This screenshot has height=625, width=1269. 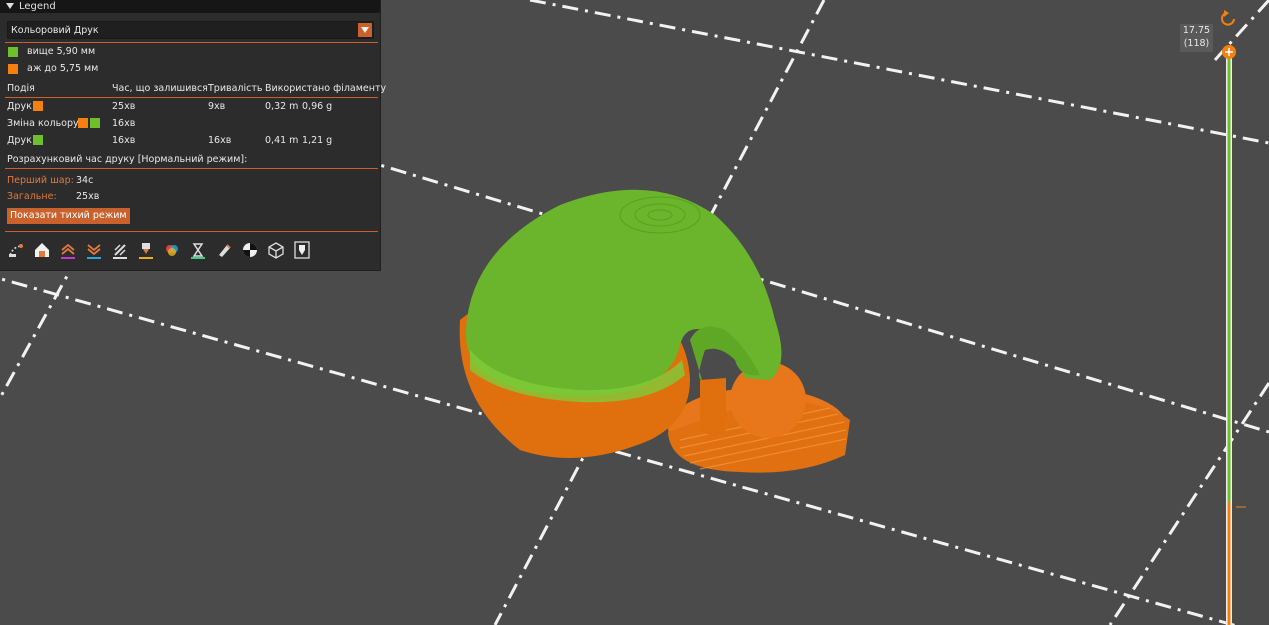 I want to click on row-duration: 16хв, so click(x=220, y=140).